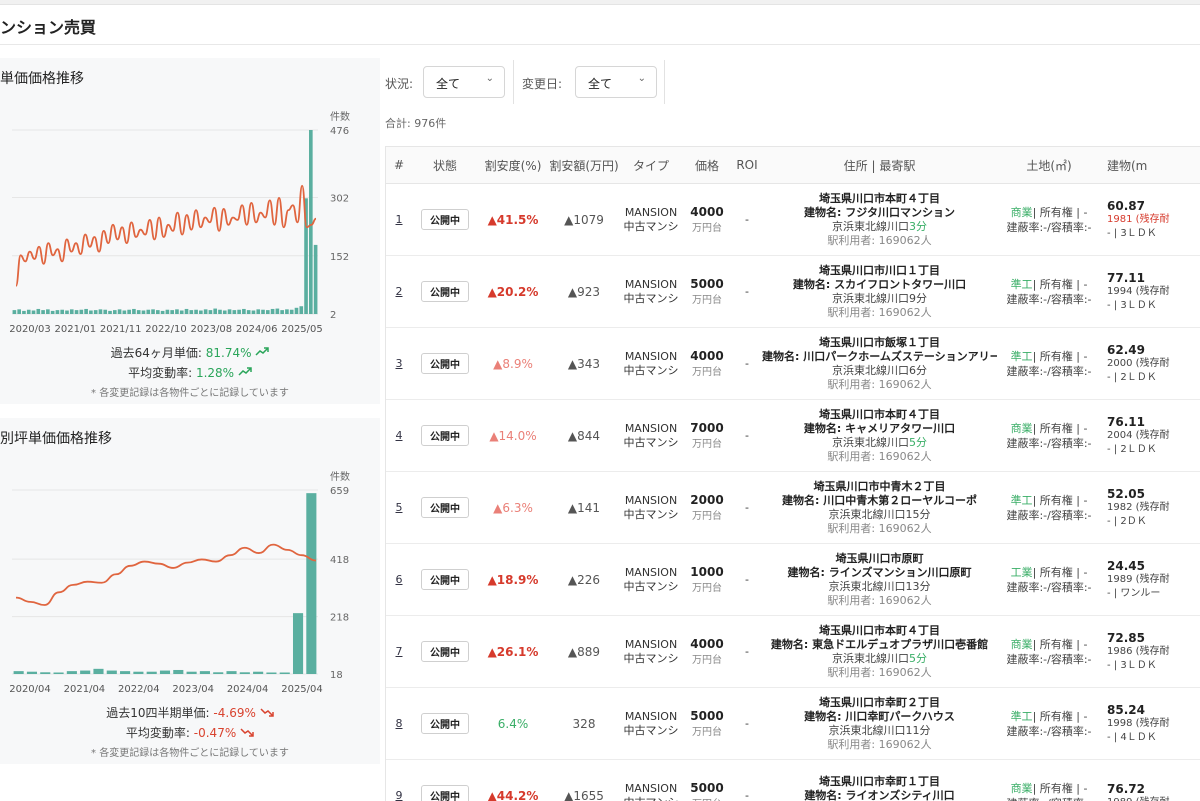 The image size is (1200, 801). What do you see at coordinates (747, 165) in the screenshot?
I see `column-header: ROI` at bounding box center [747, 165].